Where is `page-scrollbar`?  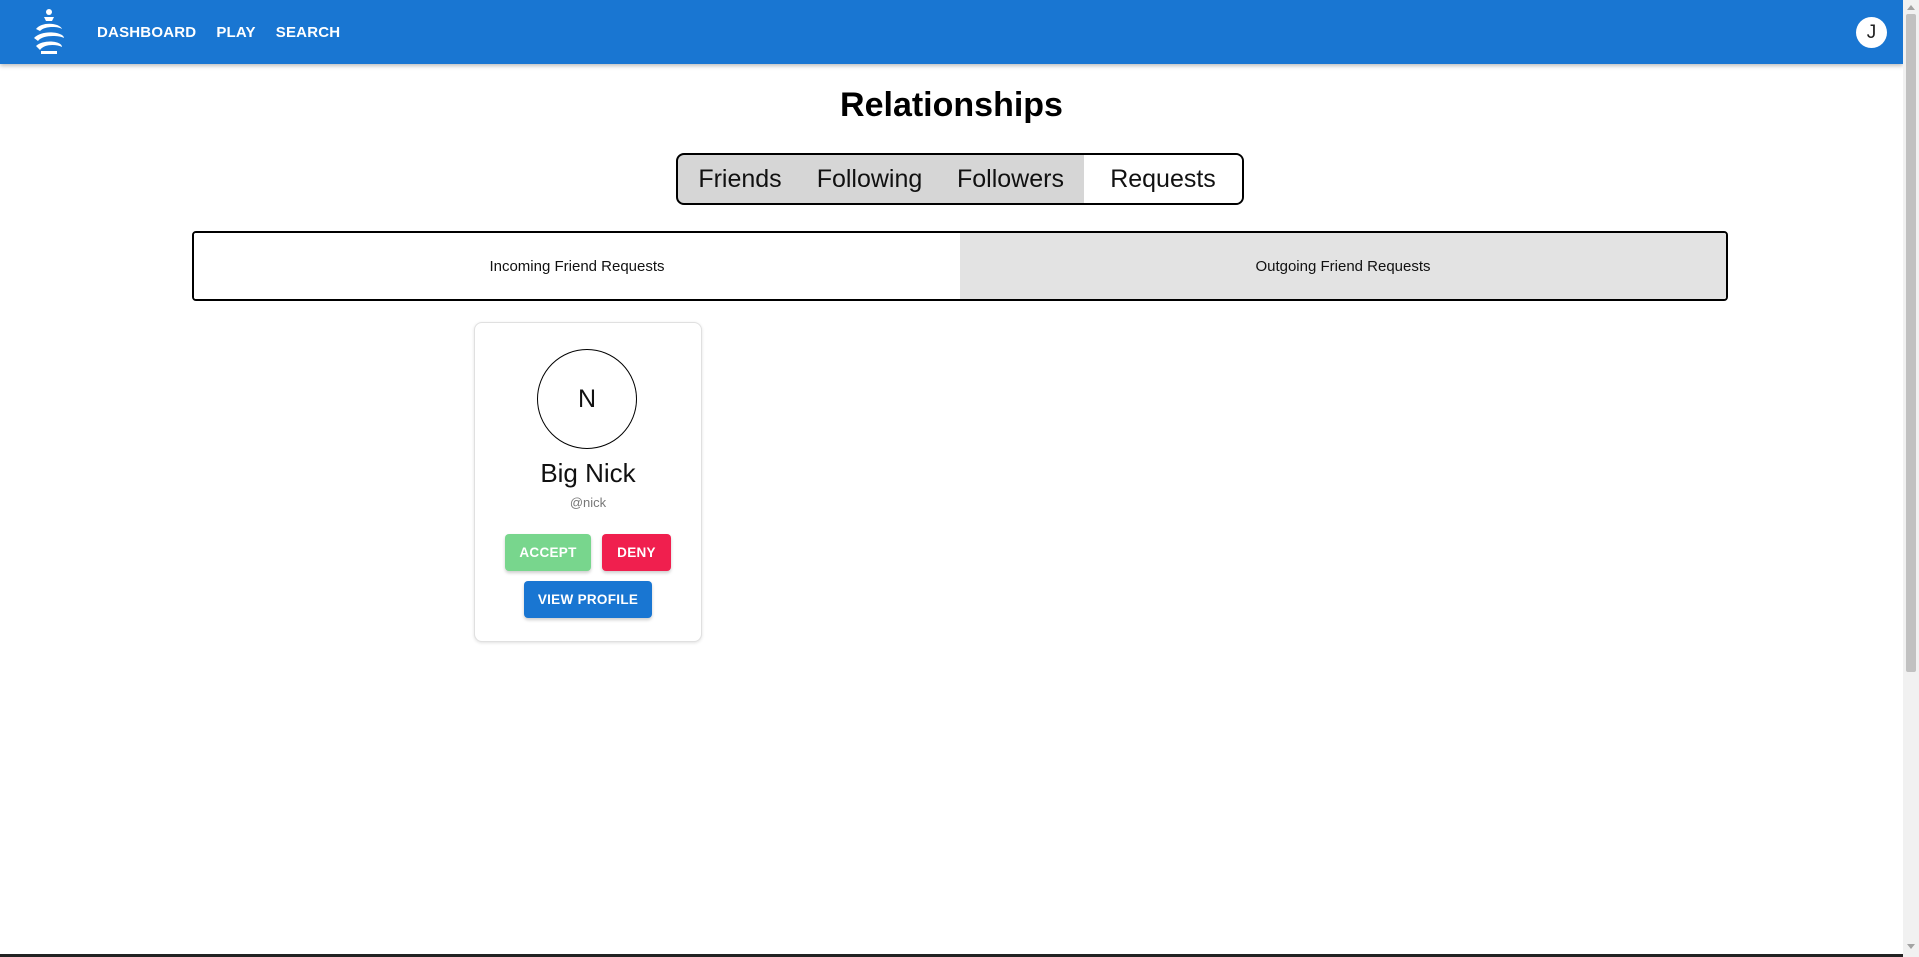 page-scrollbar is located at coordinates (1911, 478).